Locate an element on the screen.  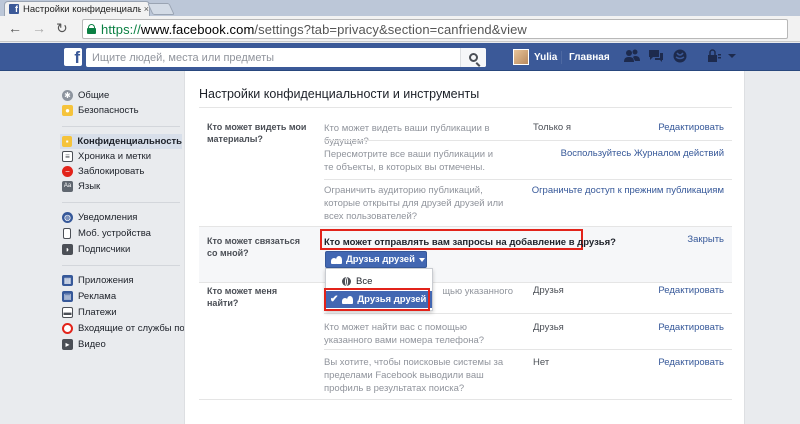
sidebar-item-apps: ▦ Приложения is located at coordinates (98, 280).